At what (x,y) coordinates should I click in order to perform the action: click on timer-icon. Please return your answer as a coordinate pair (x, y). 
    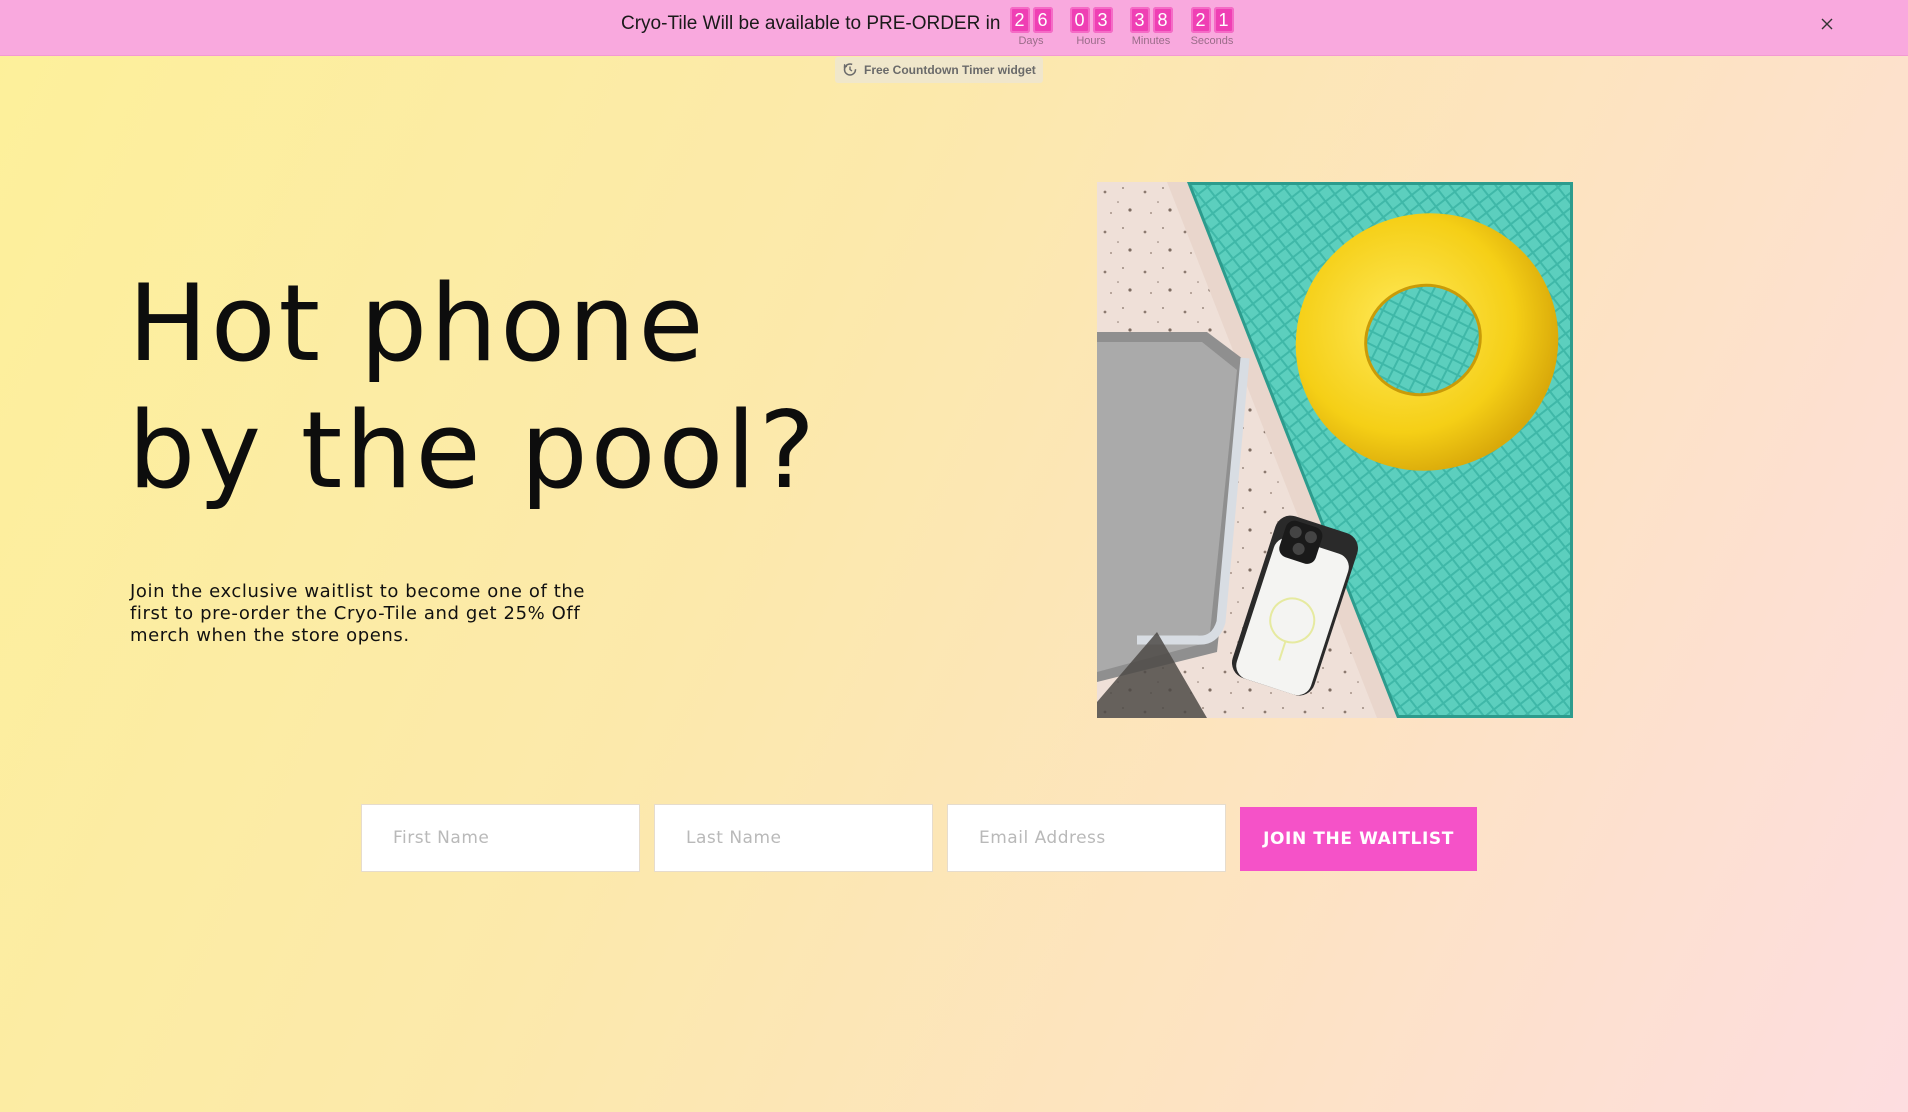
    Looking at the image, I should click on (850, 70).